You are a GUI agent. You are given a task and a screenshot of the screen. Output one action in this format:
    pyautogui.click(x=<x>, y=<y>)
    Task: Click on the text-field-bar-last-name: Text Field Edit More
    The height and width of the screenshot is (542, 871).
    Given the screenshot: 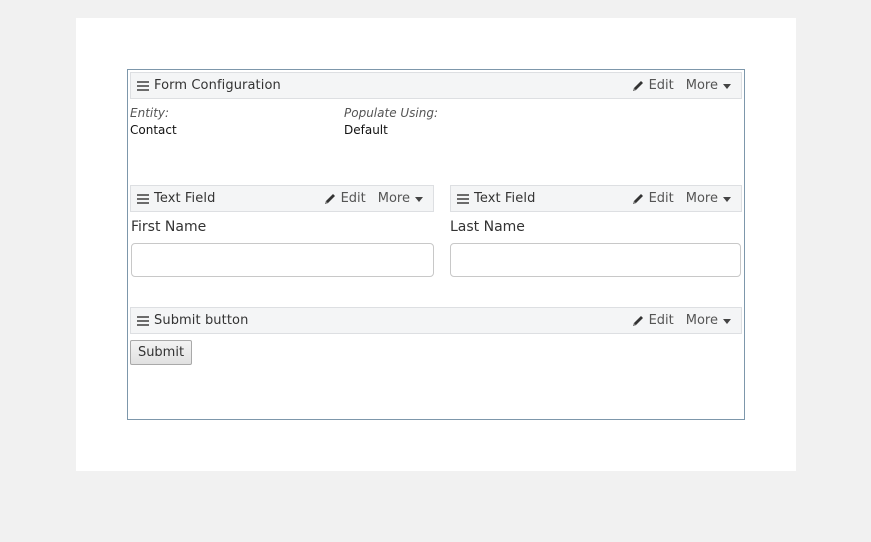 What is the action you would take?
    pyautogui.click(x=596, y=198)
    